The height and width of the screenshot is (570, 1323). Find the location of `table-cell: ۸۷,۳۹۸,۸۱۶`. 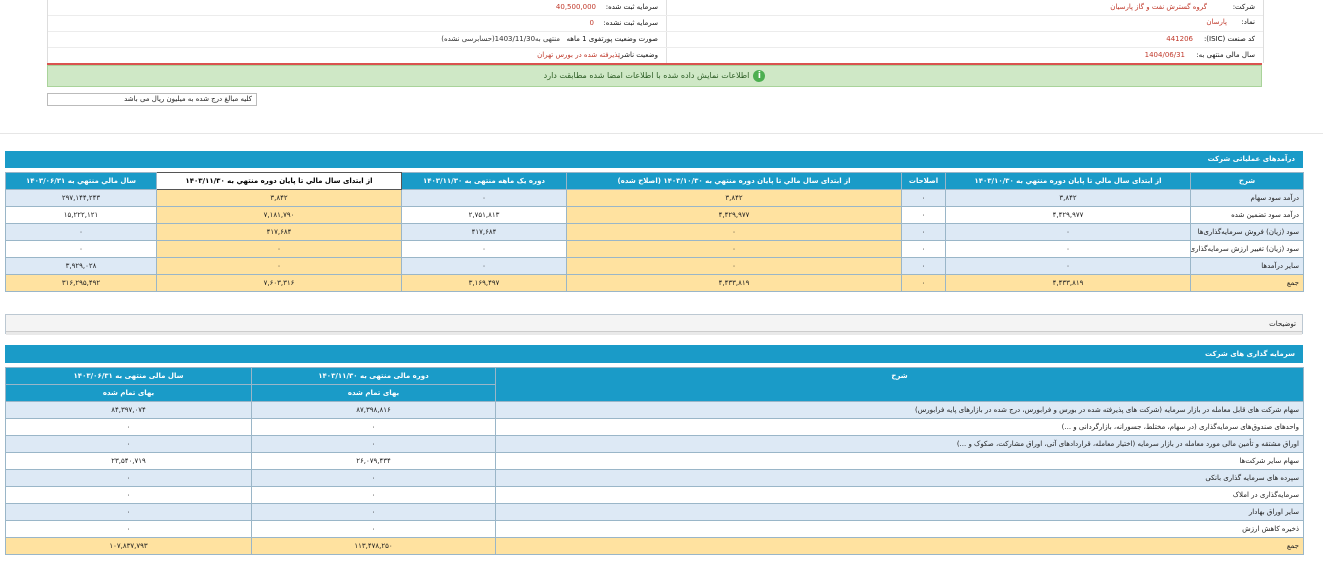

table-cell: ۸۷,۳۹۸,۸۱۶ is located at coordinates (373, 410).